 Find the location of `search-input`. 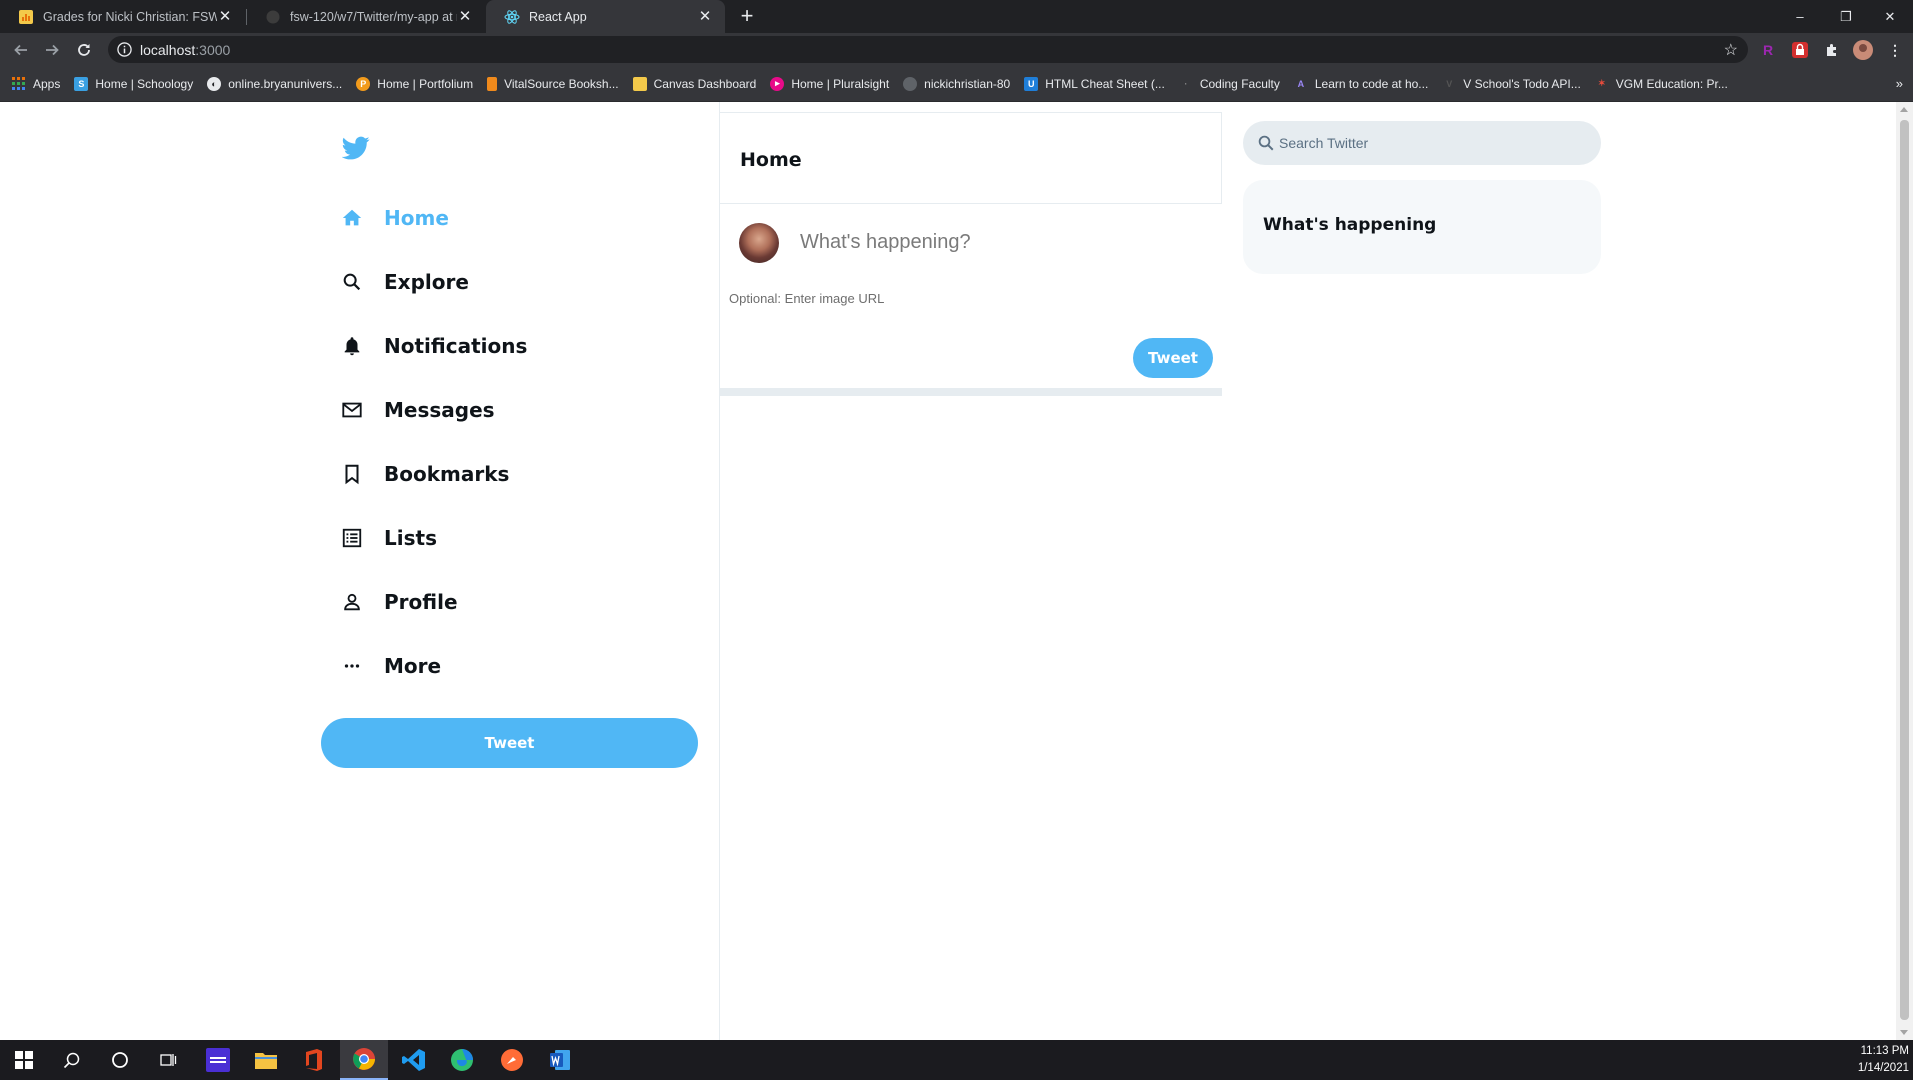

search-input is located at coordinates (1429, 143).